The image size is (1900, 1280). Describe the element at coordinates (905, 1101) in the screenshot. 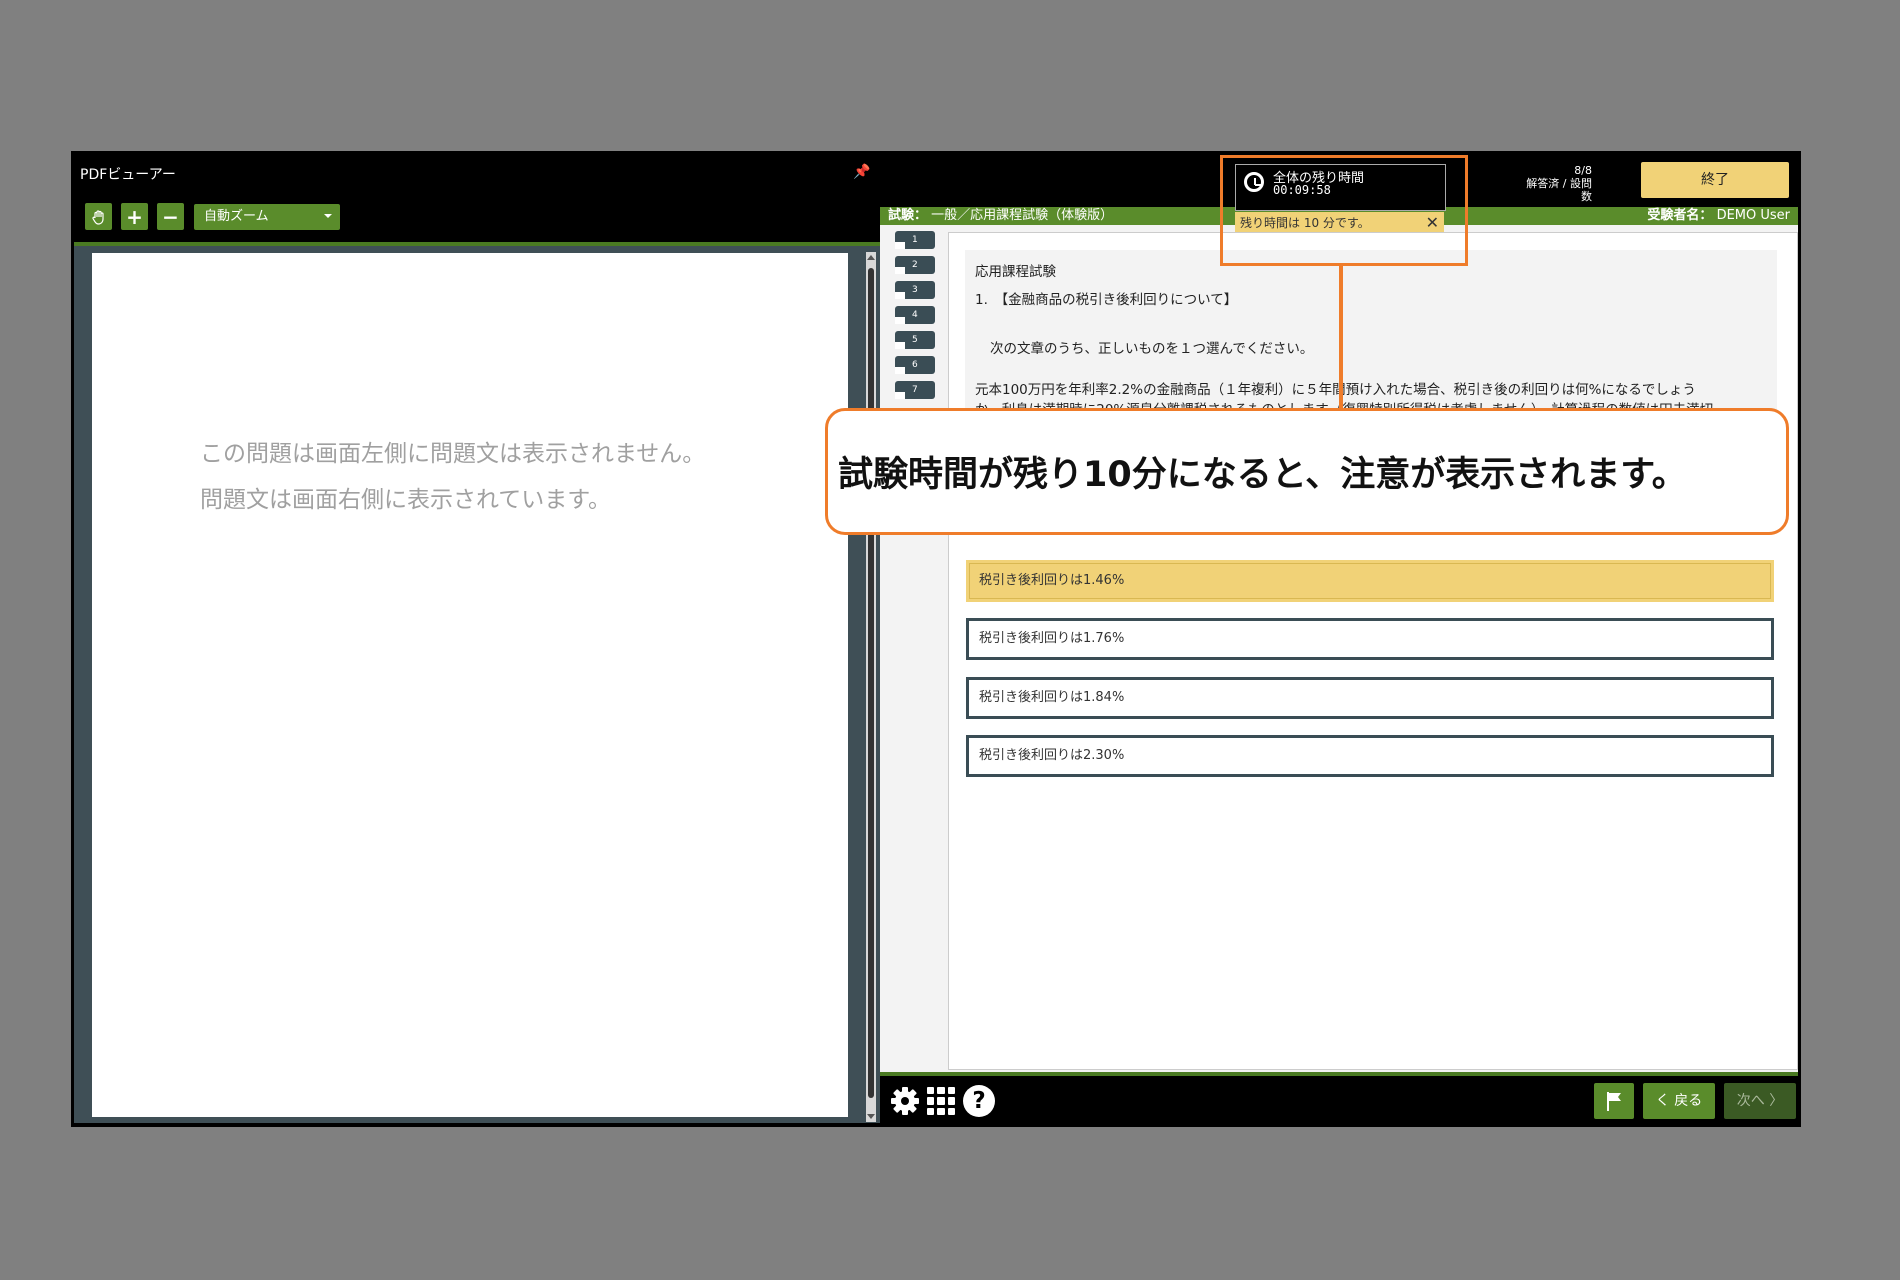

I see `gear-icon` at that location.